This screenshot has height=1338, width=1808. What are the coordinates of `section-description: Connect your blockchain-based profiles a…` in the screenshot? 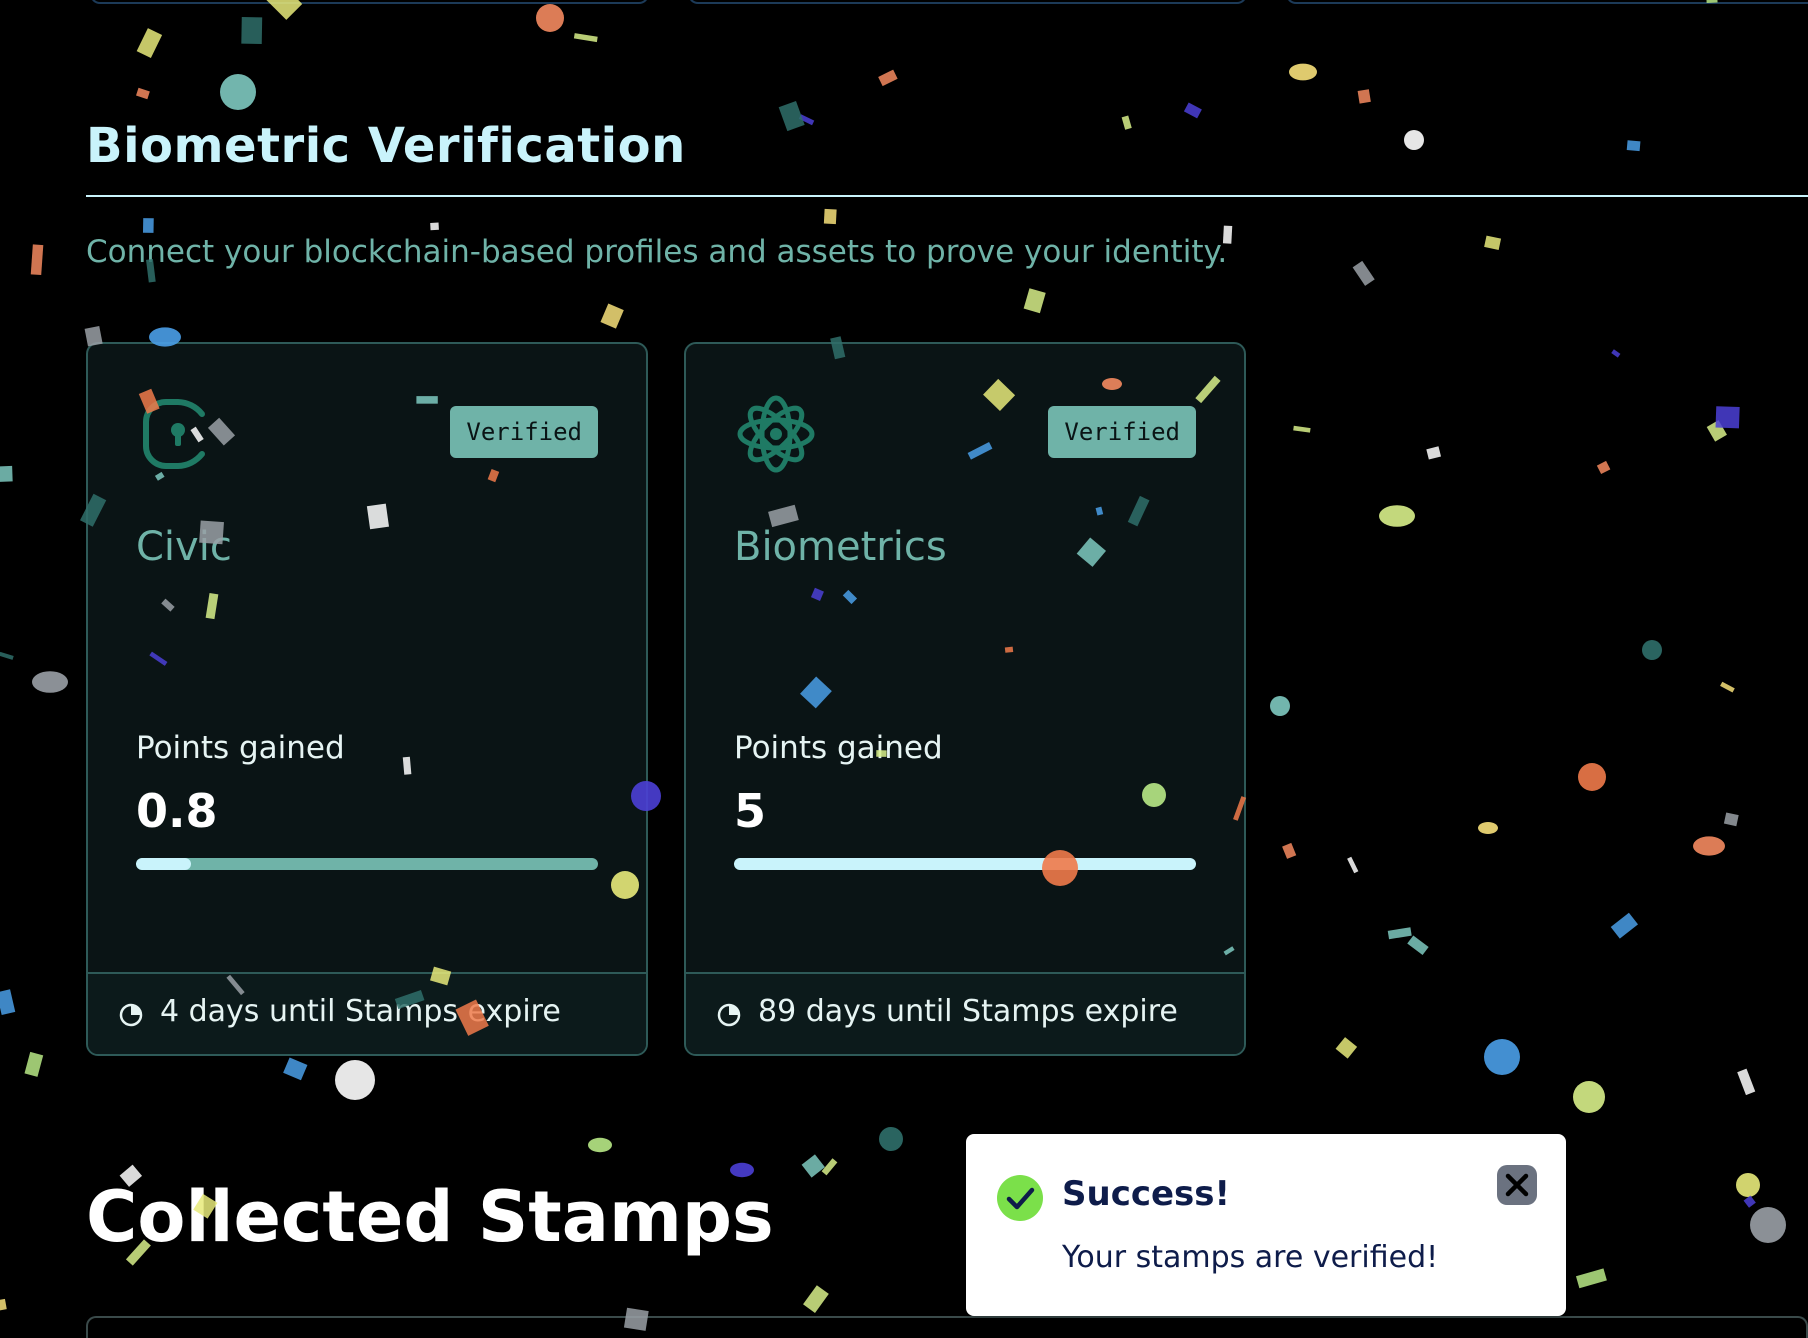 It's located at (657, 252).